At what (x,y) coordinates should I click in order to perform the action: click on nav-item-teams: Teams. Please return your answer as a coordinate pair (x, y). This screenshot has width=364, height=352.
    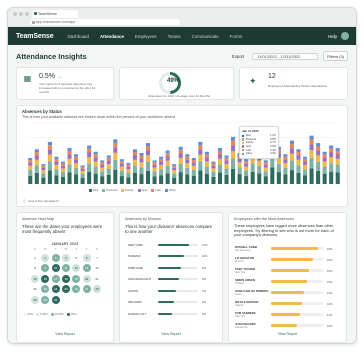
    Looking at the image, I should click on (174, 36).